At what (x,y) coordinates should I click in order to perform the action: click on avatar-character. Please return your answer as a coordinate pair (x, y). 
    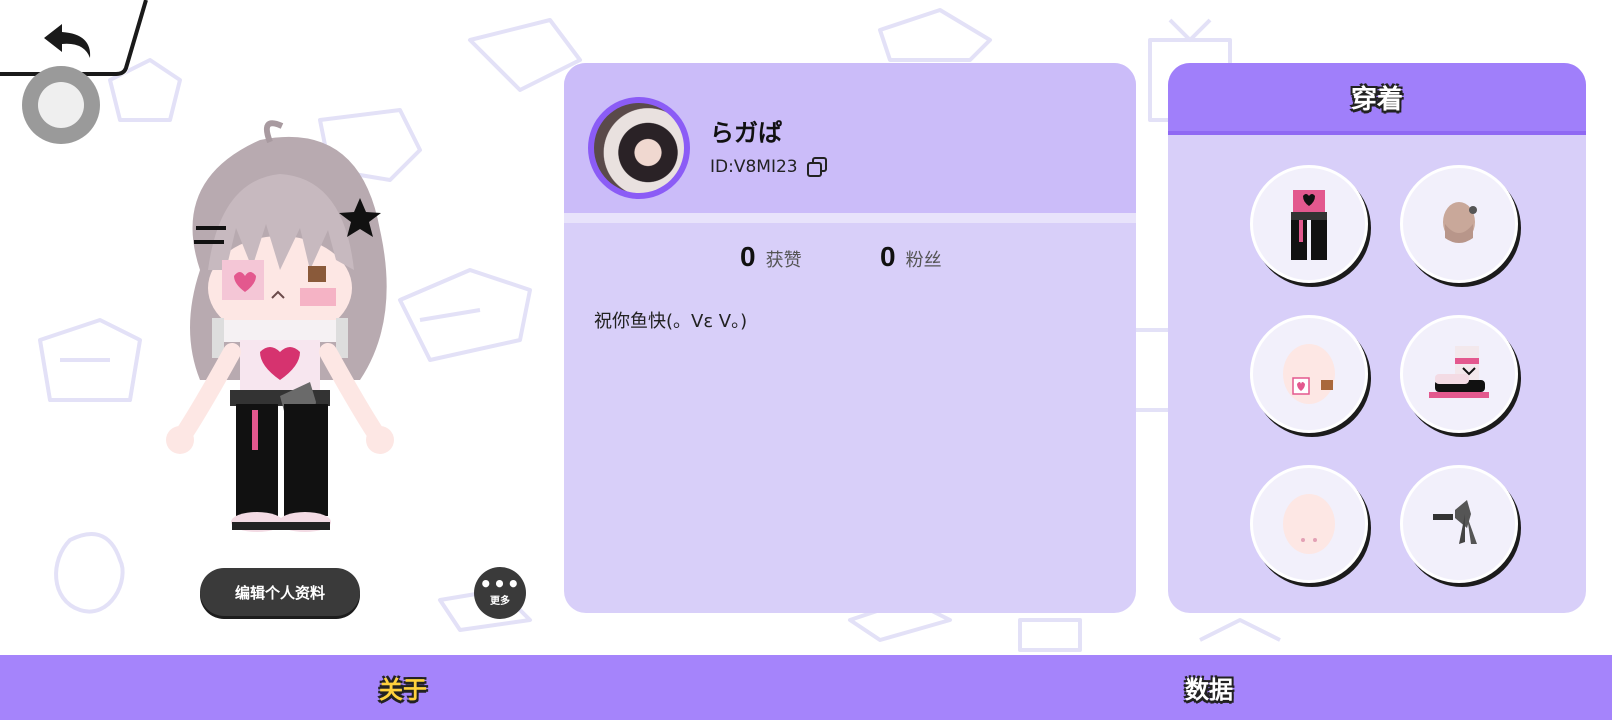
    Looking at the image, I should click on (280, 326).